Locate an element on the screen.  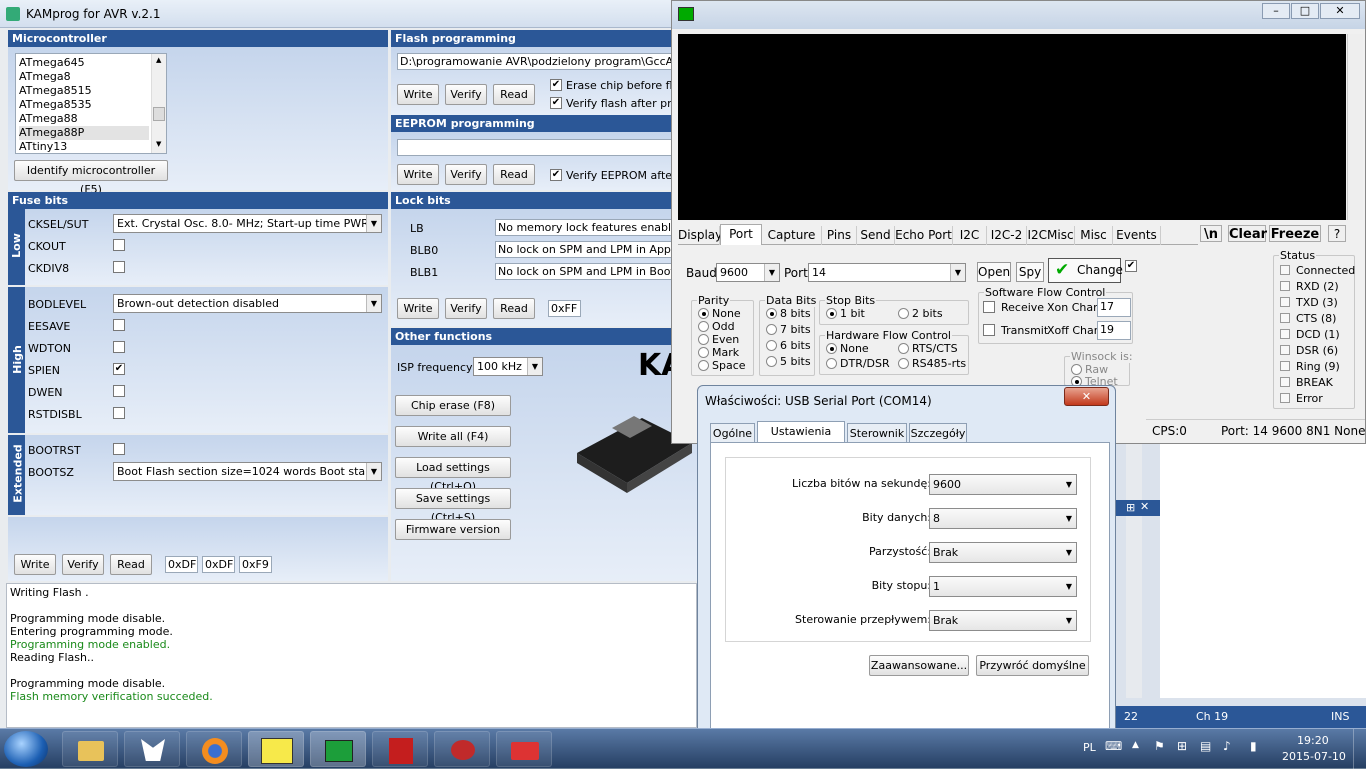
blb0-value: No lock on SPM and LPM in Applicati is located at coordinates (586, 249).